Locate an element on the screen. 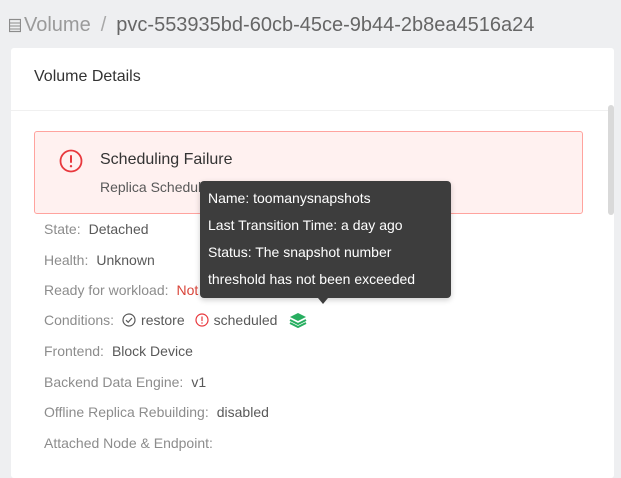 Image resolution: width=621 pixels, height=478 pixels. frontend-field: Frontend: Block Device is located at coordinates (118, 351).